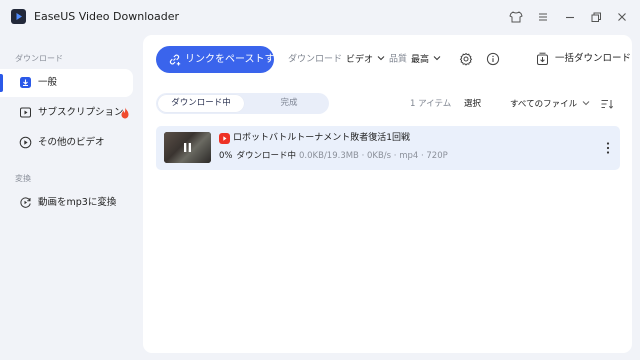 The image size is (640, 360). I want to click on file-filter-select: すべてのファイル, so click(550, 104).